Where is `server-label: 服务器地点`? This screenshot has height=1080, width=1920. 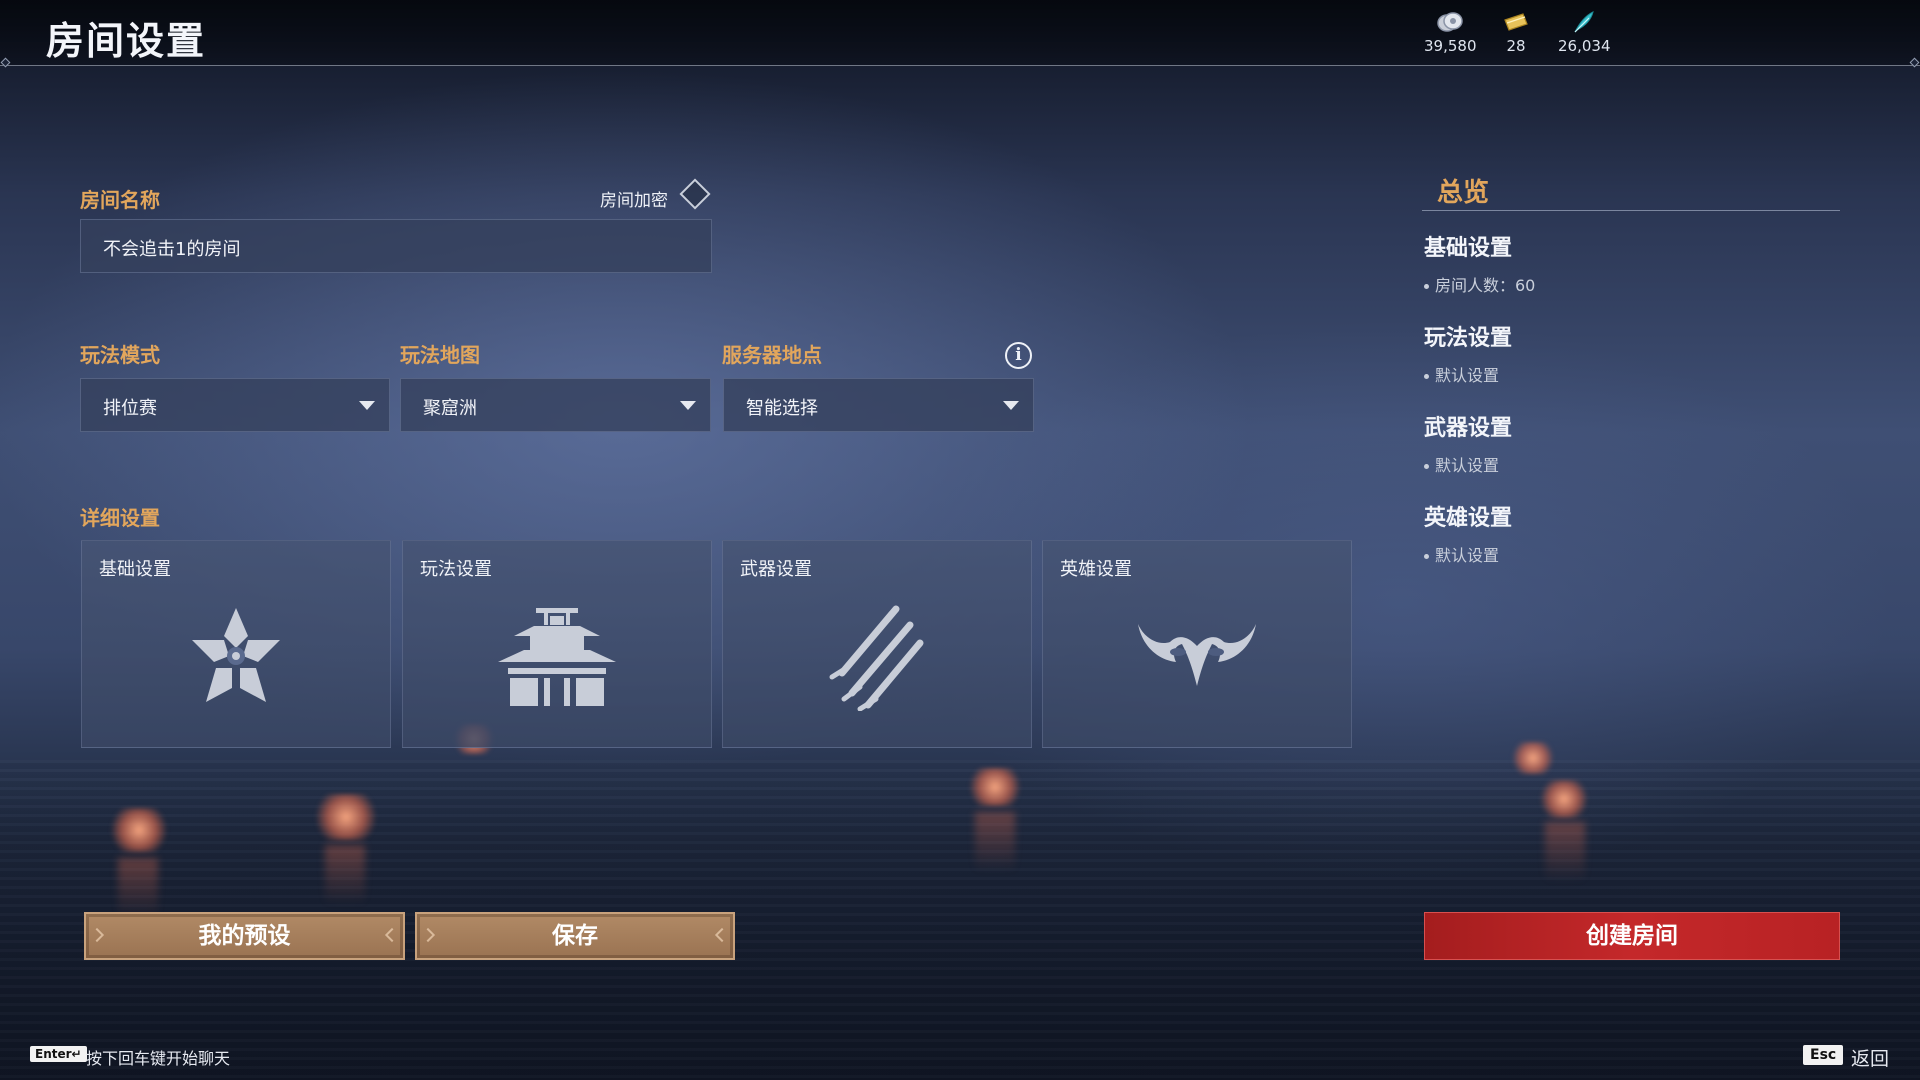
server-label: 服务器地点 is located at coordinates (772, 355).